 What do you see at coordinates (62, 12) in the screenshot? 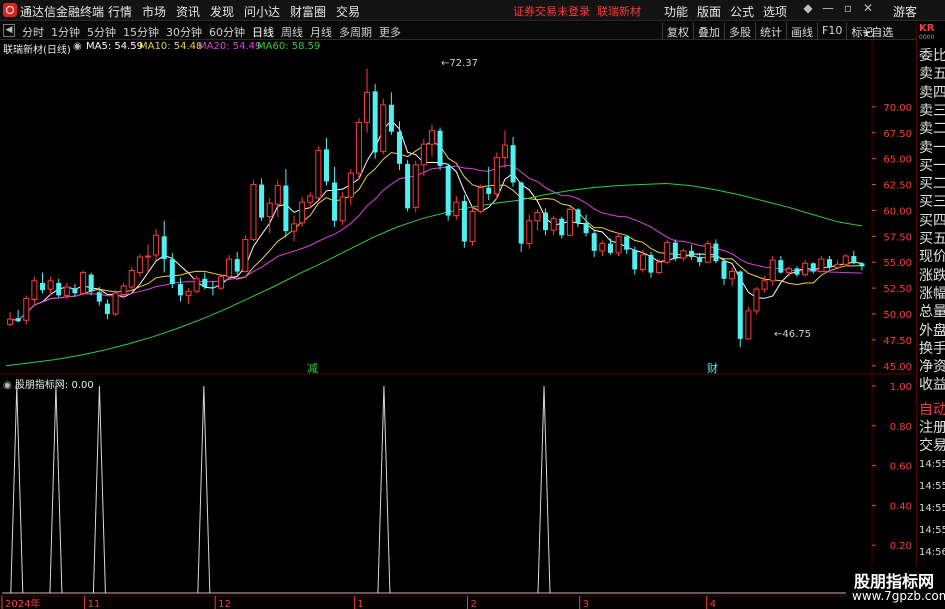
I see `app-title: 通达信金融终端` at bounding box center [62, 12].